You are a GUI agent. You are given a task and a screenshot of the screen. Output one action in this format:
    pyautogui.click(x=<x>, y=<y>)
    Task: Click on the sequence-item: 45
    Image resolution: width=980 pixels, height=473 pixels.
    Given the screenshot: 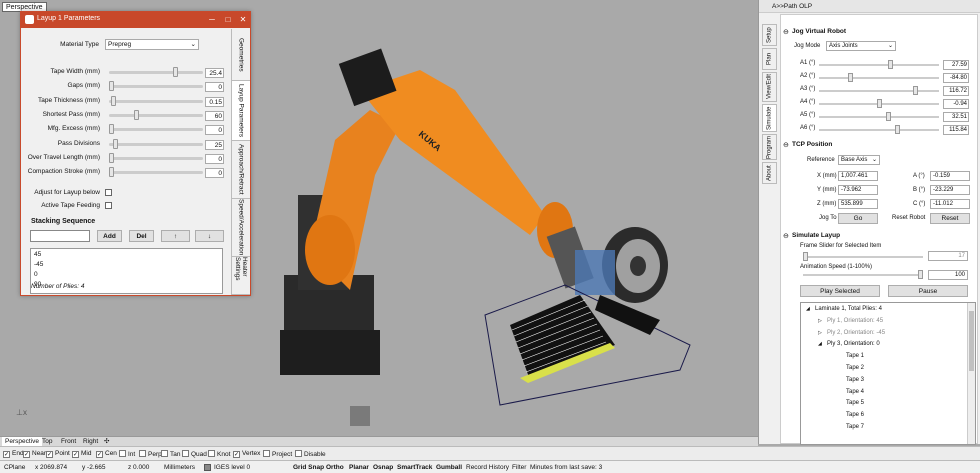 What is the action you would take?
    pyautogui.click(x=37, y=254)
    